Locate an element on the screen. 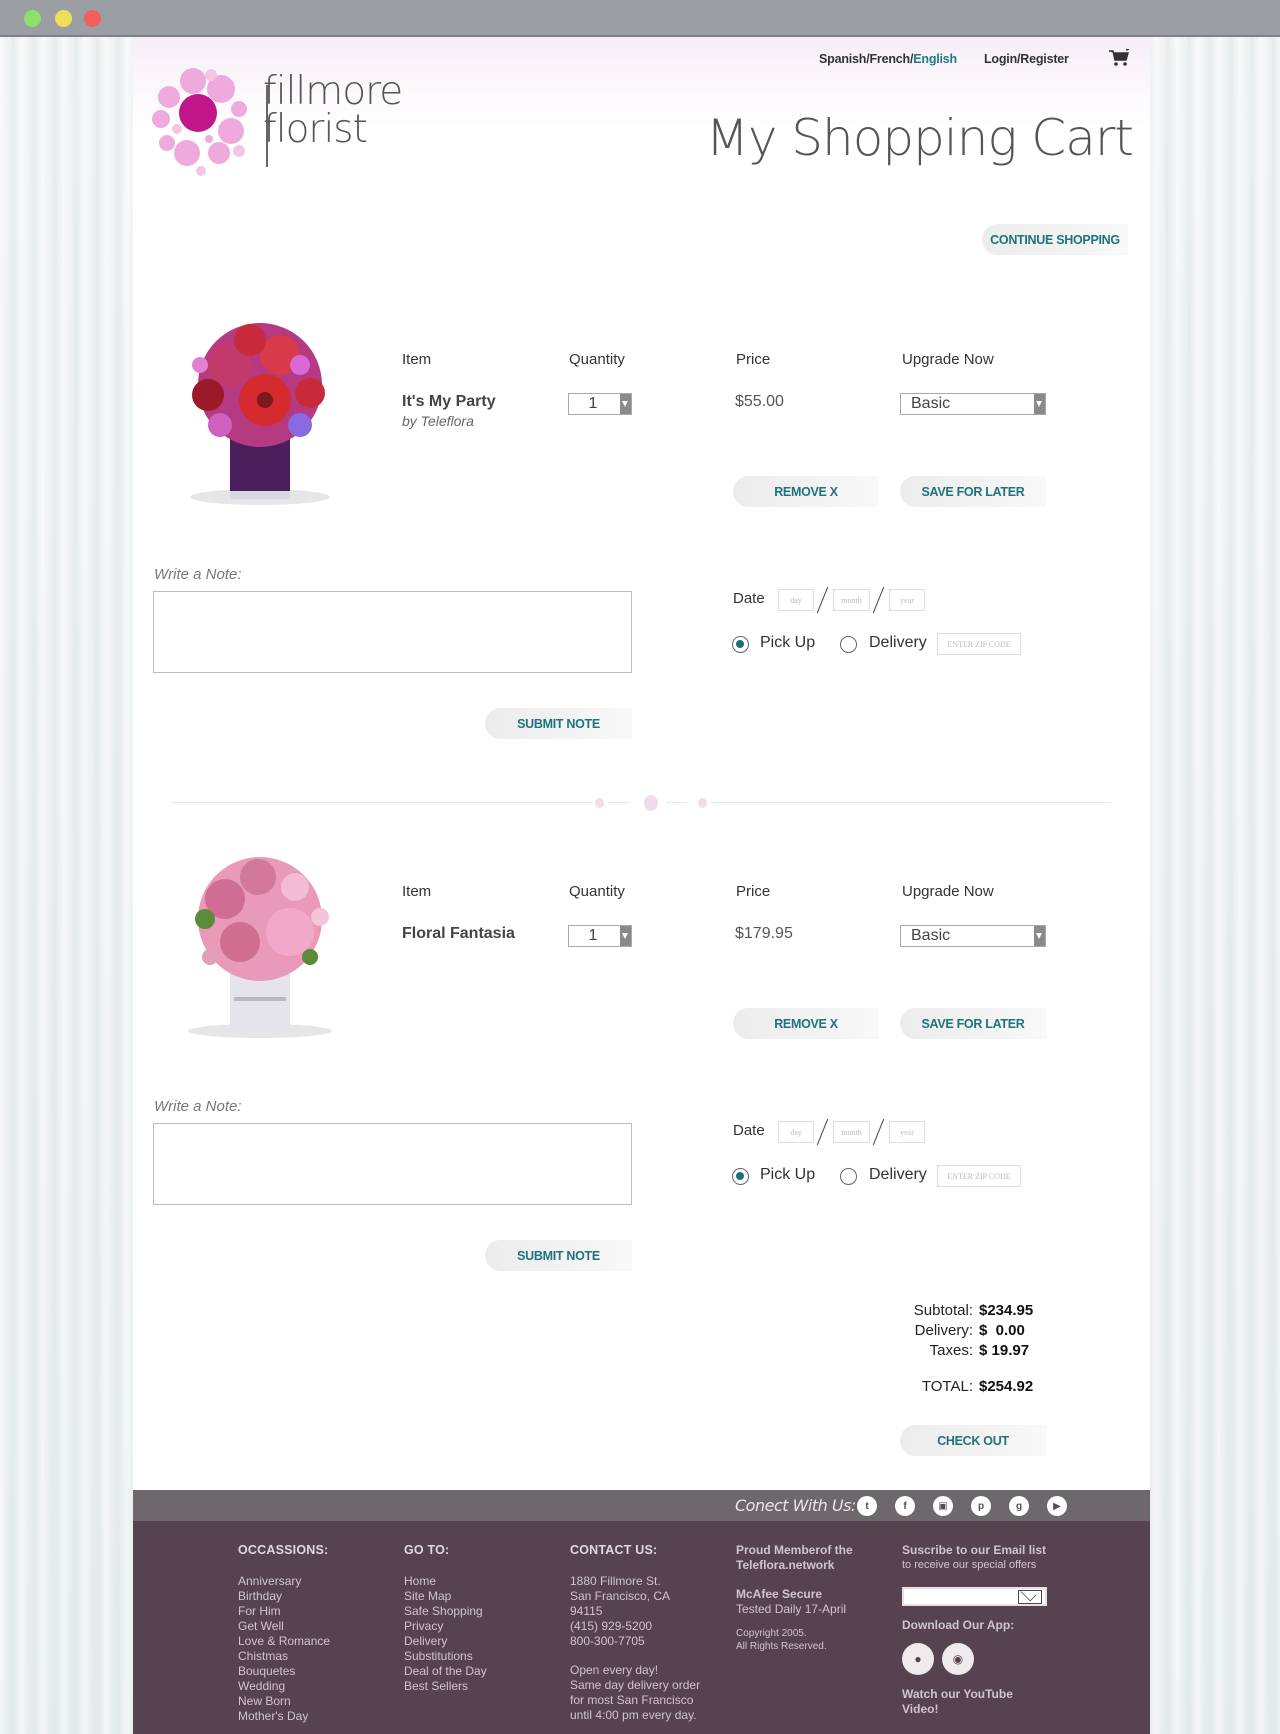 The image size is (1280, 1734). footer-link: Get Well is located at coordinates (284, 1626).